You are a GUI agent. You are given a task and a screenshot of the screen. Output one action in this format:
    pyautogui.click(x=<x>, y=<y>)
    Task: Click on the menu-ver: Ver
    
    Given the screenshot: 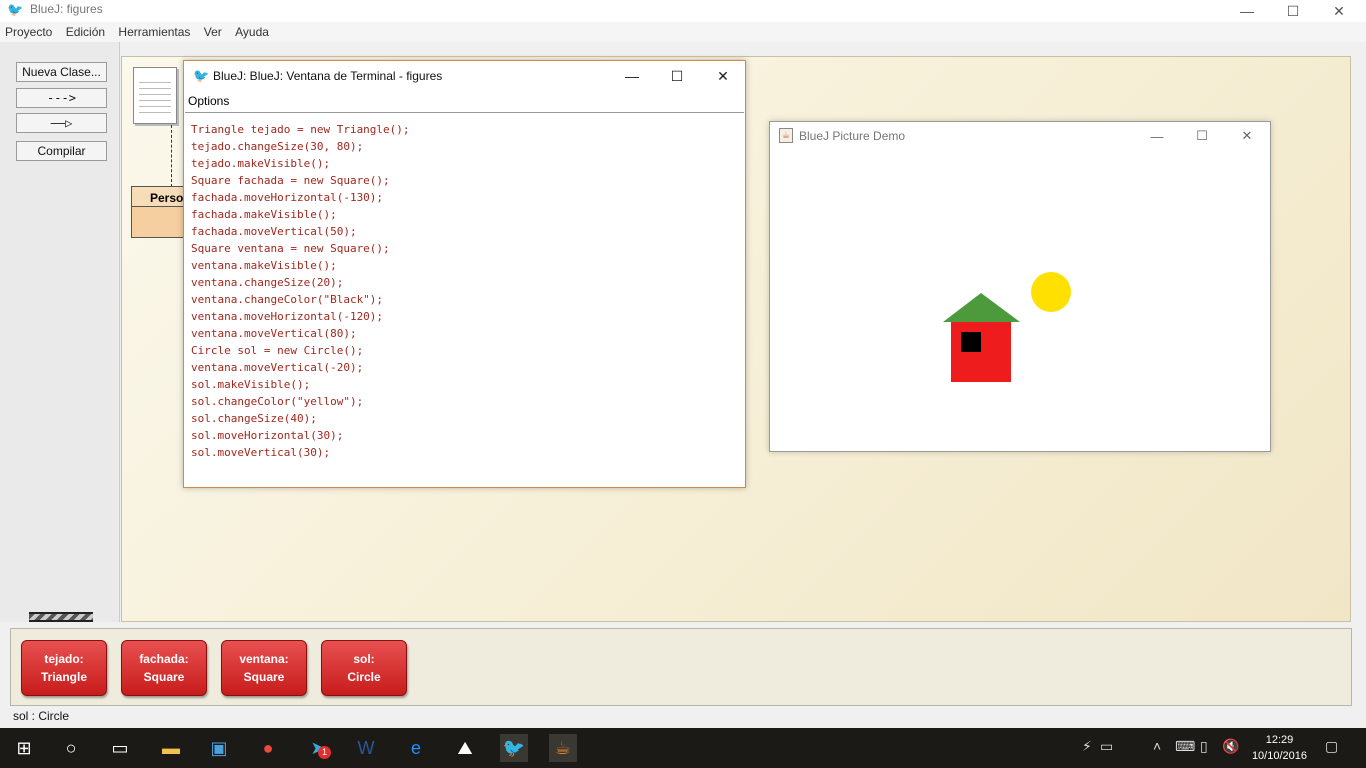 What is the action you would take?
    pyautogui.click(x=213, y=32)
    